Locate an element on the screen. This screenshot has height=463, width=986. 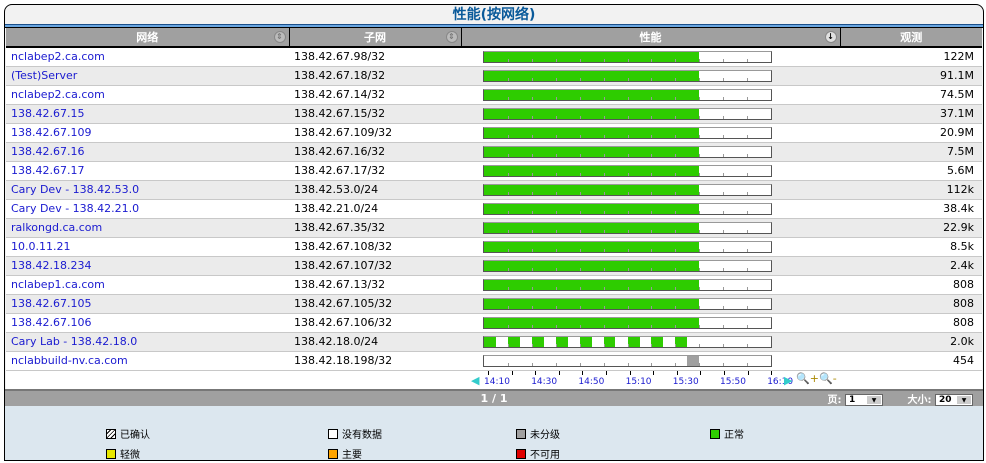
network-link: Cary Dev - 138.42.53.0 is located at coordinates (147, 190).